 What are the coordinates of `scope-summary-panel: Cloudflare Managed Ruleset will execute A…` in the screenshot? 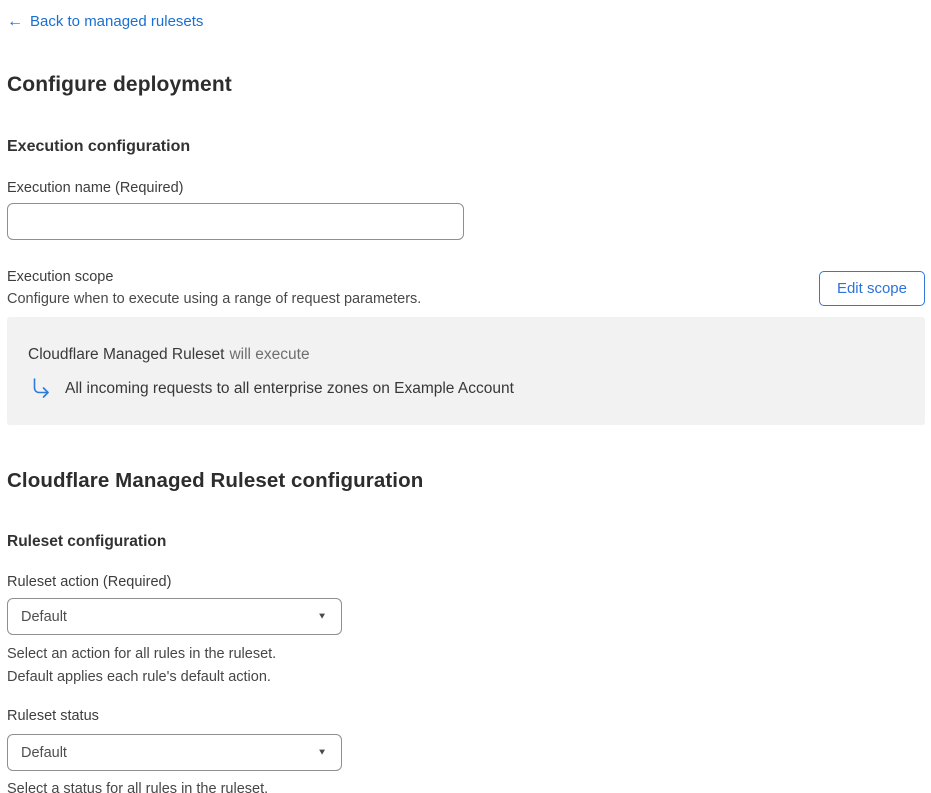 It's located at (466, 371).